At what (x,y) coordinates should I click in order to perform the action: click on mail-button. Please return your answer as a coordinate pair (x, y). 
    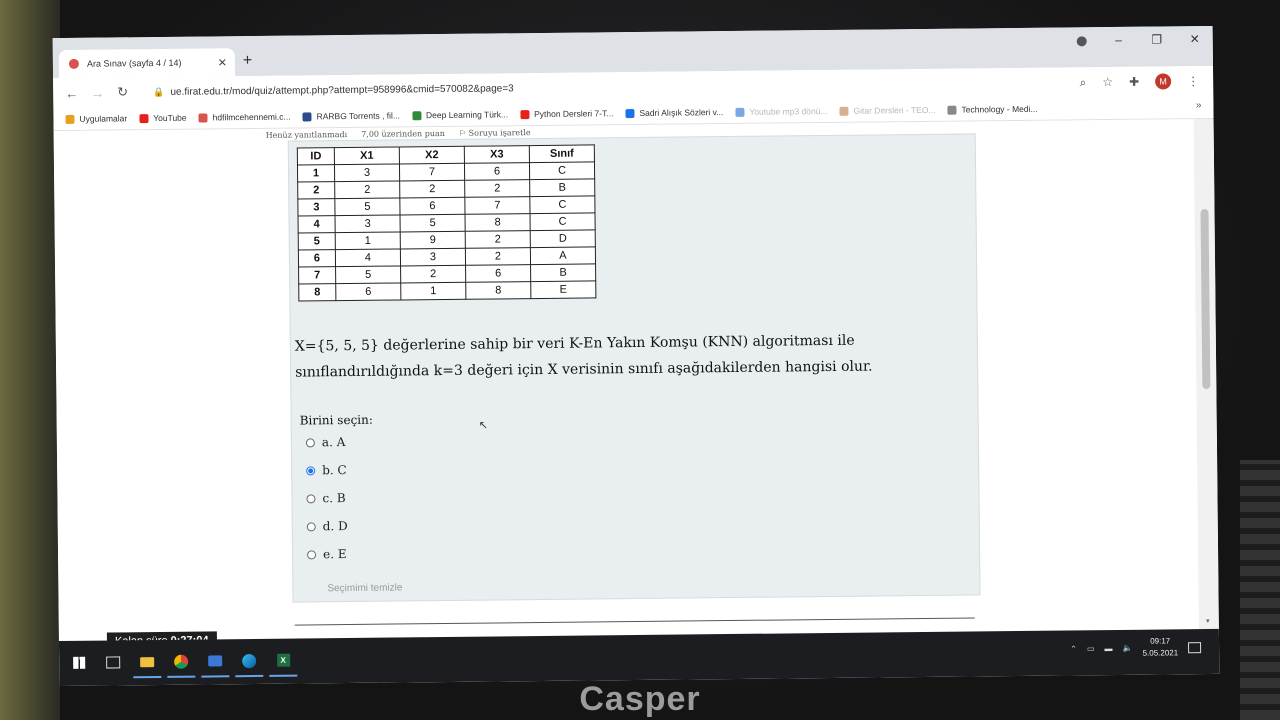
    Looking at the image, I should click on (215, 662).